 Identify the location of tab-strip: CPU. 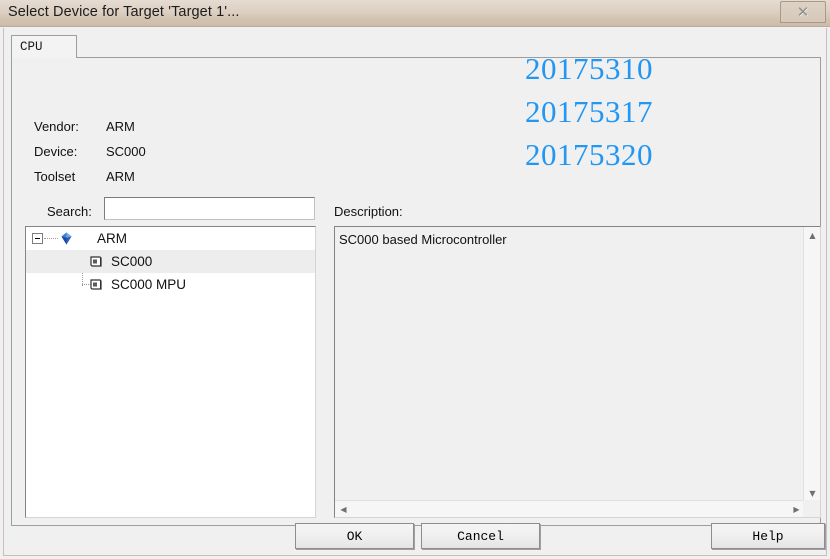
(416, 47).